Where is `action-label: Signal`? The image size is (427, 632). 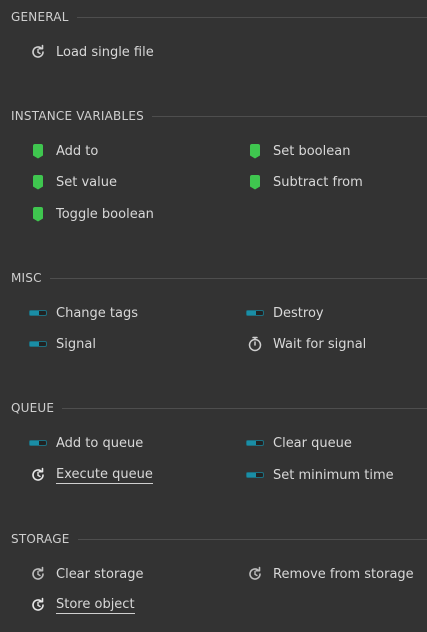
action-label: Signal is located at coordinates (76, 344).